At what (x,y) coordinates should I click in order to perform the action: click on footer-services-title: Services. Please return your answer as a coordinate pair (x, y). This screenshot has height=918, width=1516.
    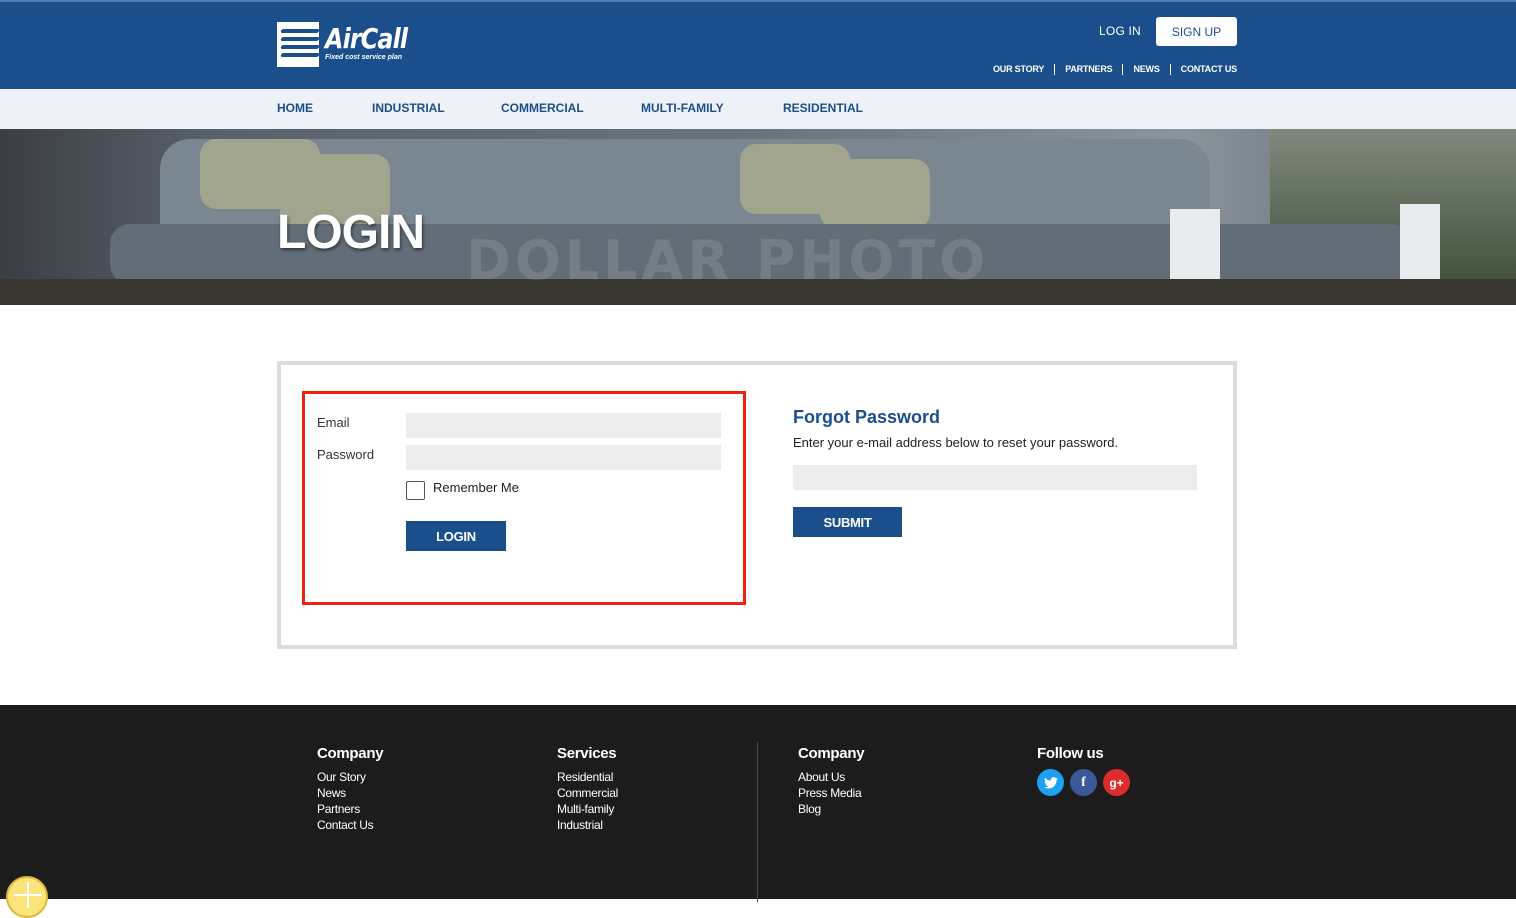
    Looking at the image, I should click on (587, 753).